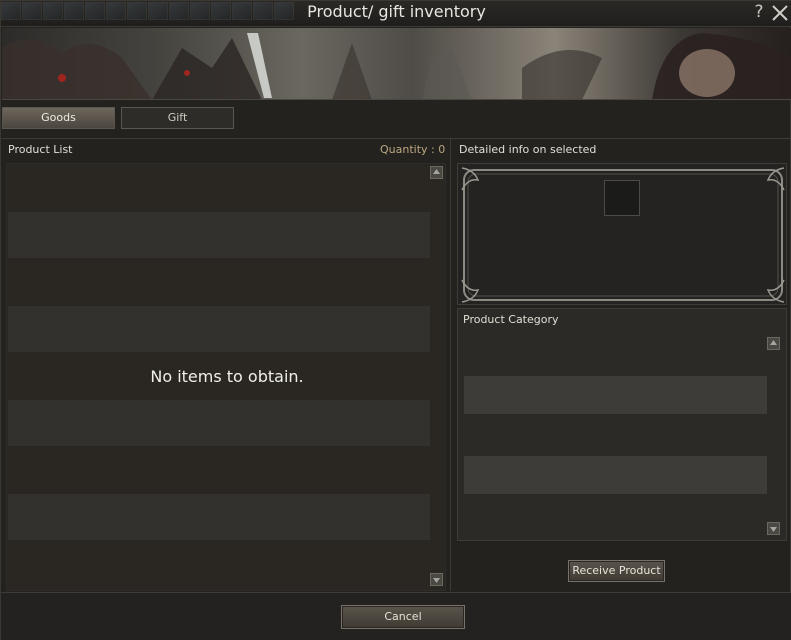  I want to click on title-bar: Product/ gift inventory ?, so click(396, 14).